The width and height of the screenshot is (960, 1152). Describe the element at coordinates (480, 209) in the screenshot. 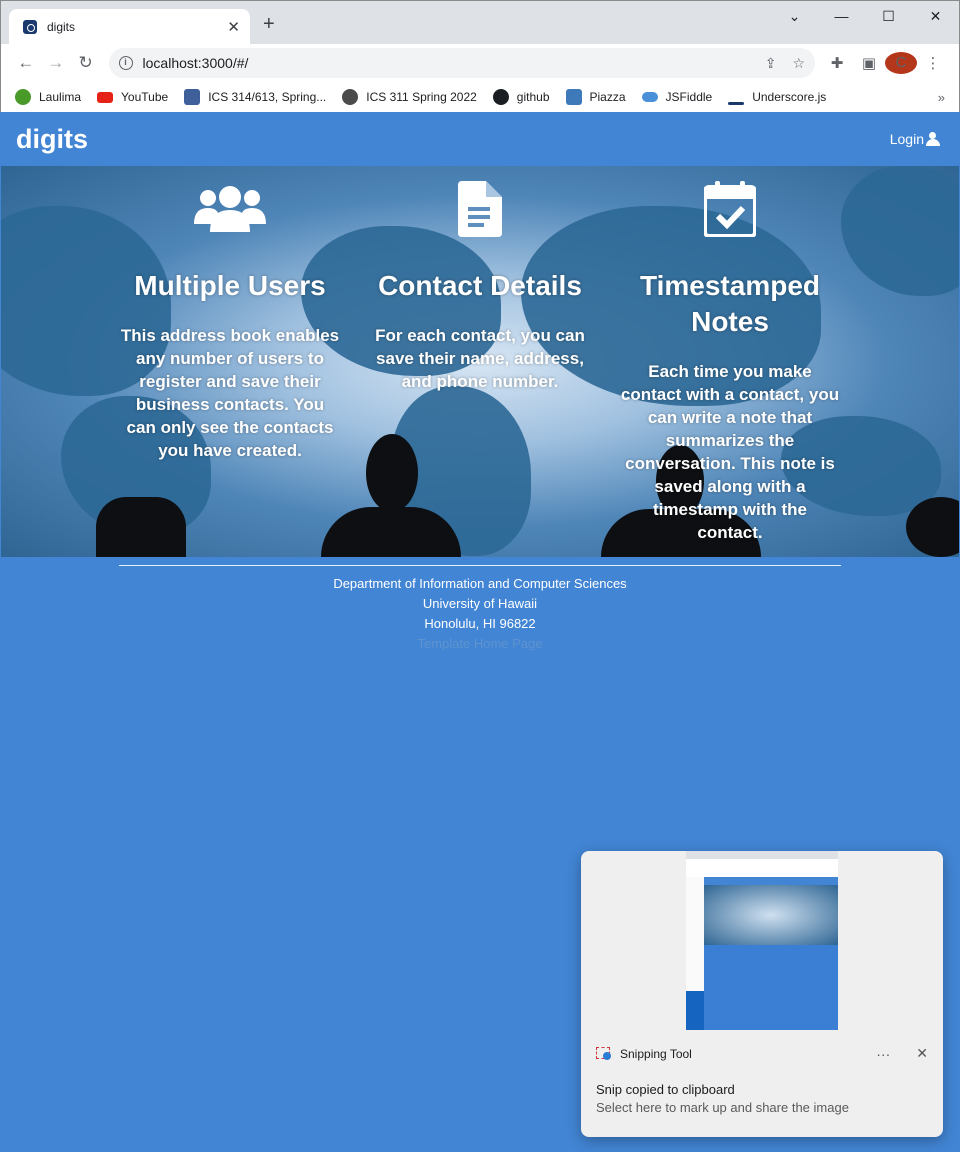

I see `file-text-icon` at that location.